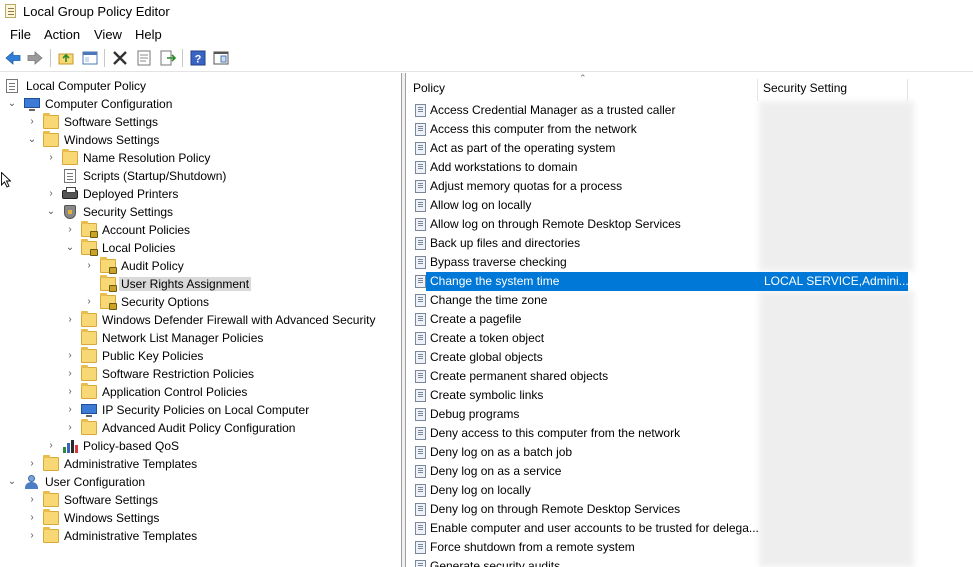 This screenshot has height=567, width=973. I want to click on list-item: Deny log on as a service, so click(689, 471).